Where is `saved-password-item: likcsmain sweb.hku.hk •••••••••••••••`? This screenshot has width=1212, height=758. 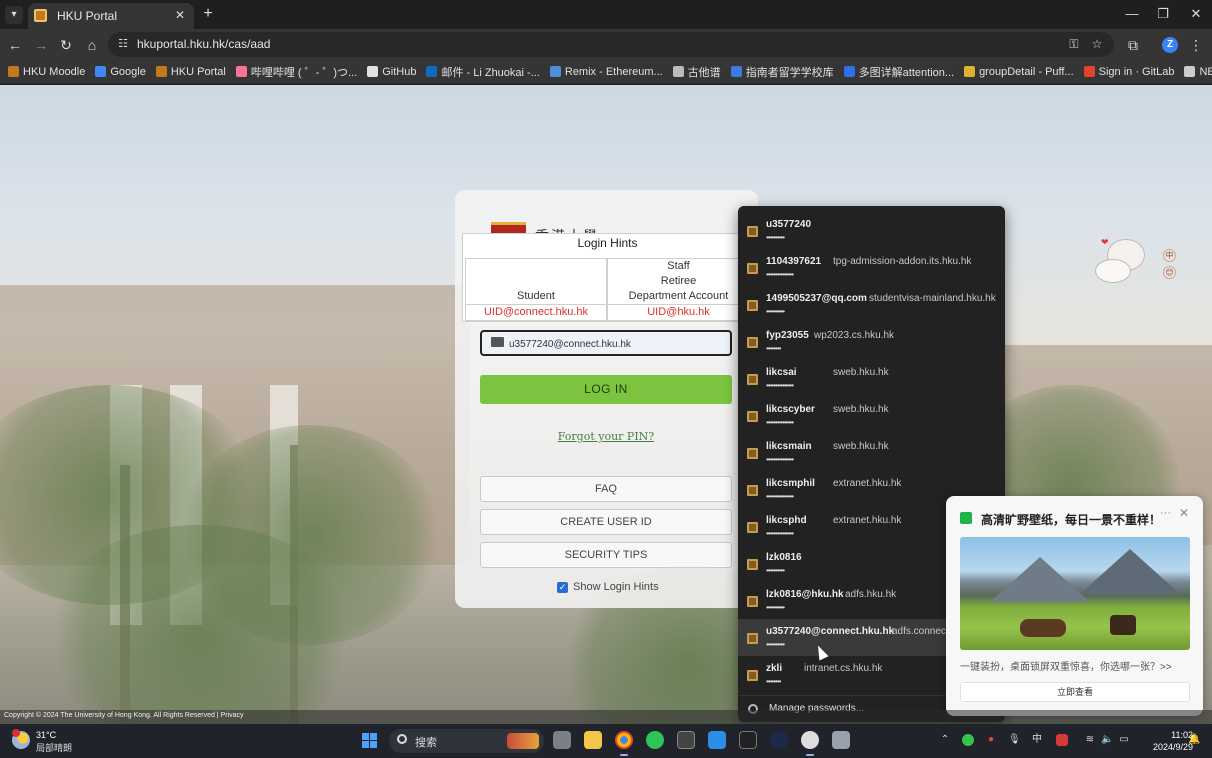 saved-password-item: likcsmain sweb.hku.hk ••••••••••••••• is located at coordinates (871, 452).